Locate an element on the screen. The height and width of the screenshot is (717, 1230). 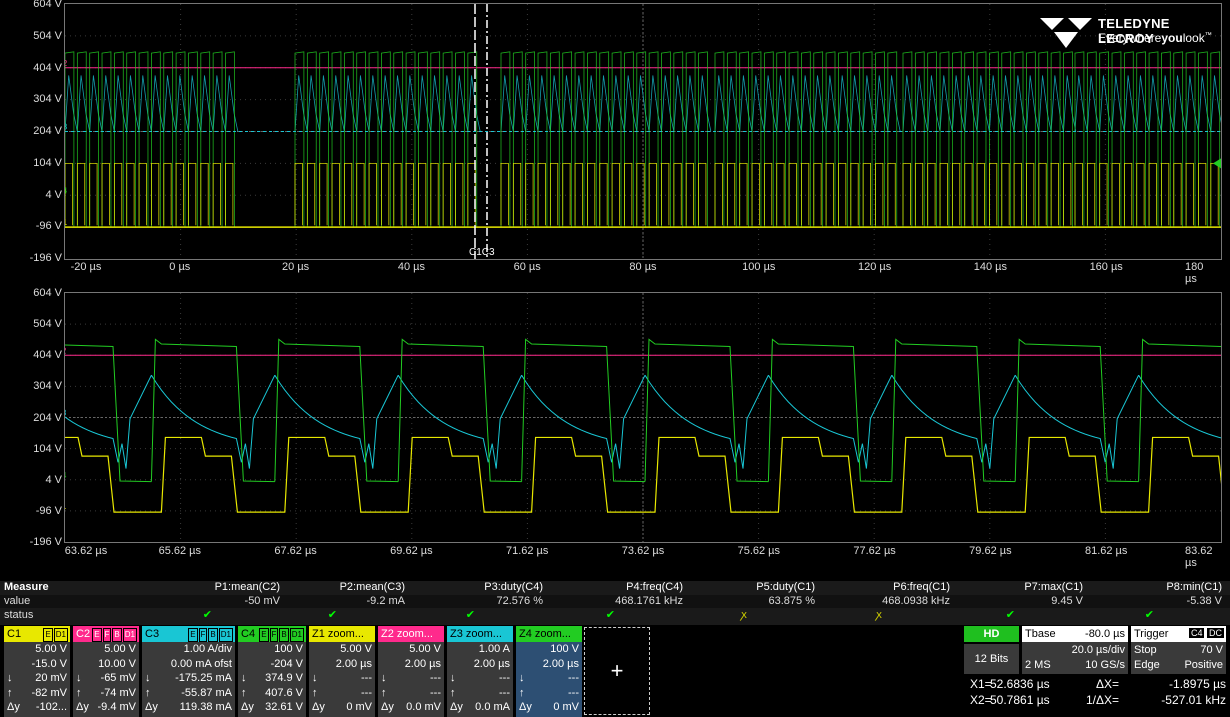
measure-param-value: 468.0938 kHz is located at coordinates (916, 601).